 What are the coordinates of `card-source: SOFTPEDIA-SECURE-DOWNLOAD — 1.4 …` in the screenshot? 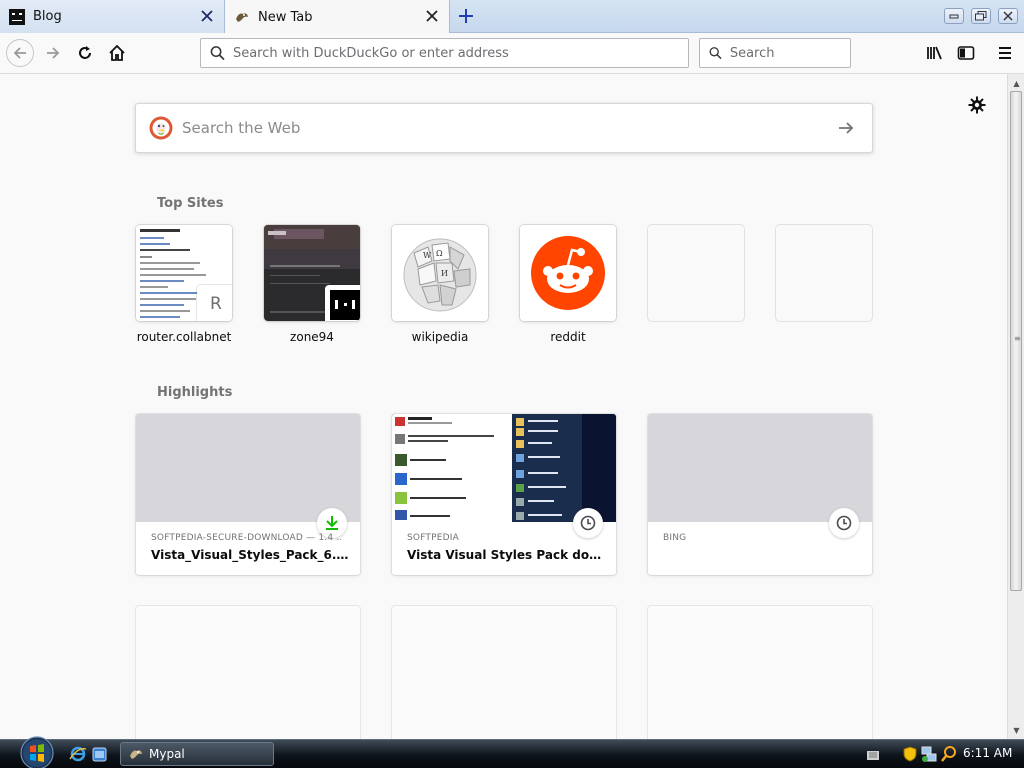 It's located at (246, 538).